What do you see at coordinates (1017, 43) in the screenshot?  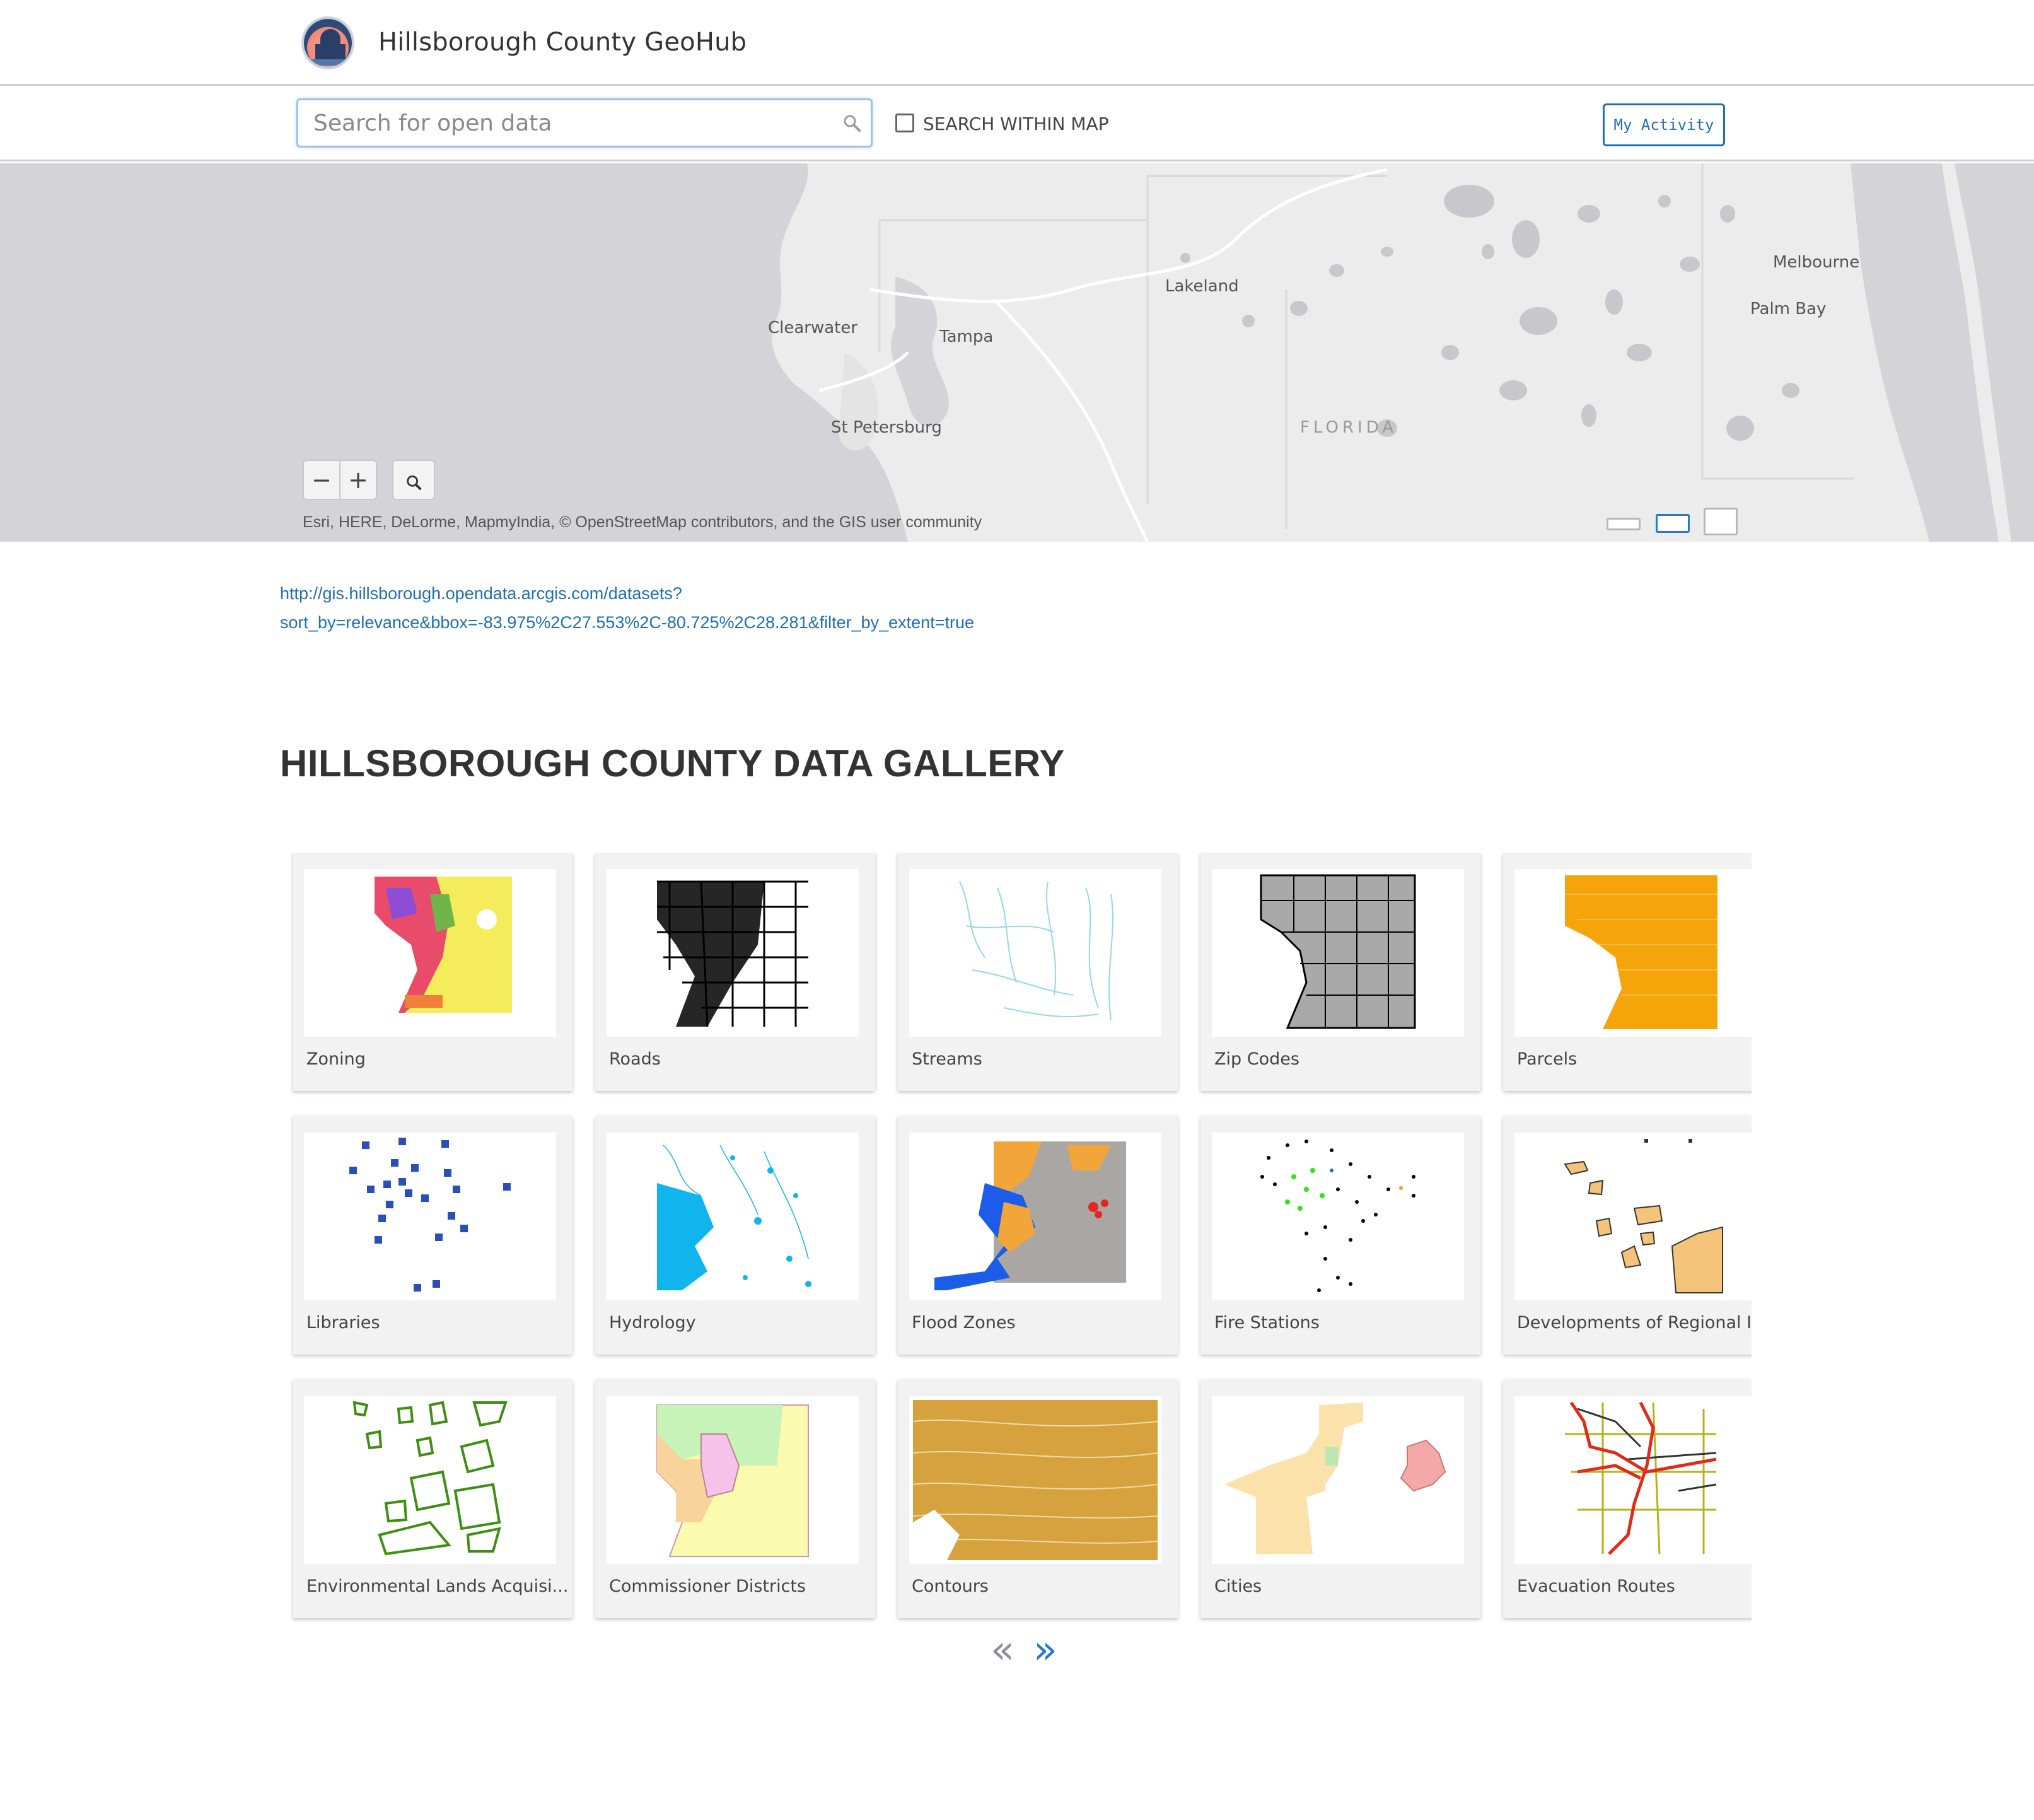 I see `top-header: Hillsborough County GeoHub` at bounding box center [1017, 43].